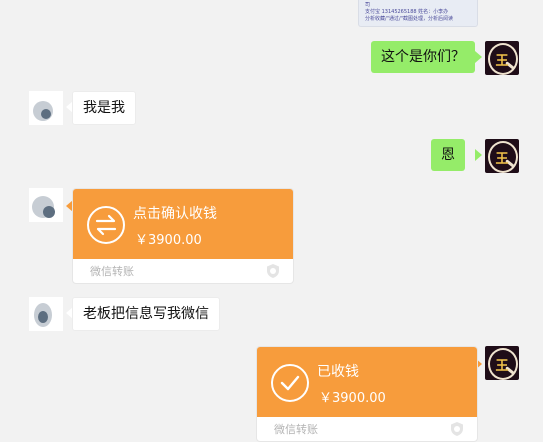 This screenshot has height=442, width=543. Describe the element at coordinates (290, 383) in the screenshot. I see `checkmark-icon` at that location.